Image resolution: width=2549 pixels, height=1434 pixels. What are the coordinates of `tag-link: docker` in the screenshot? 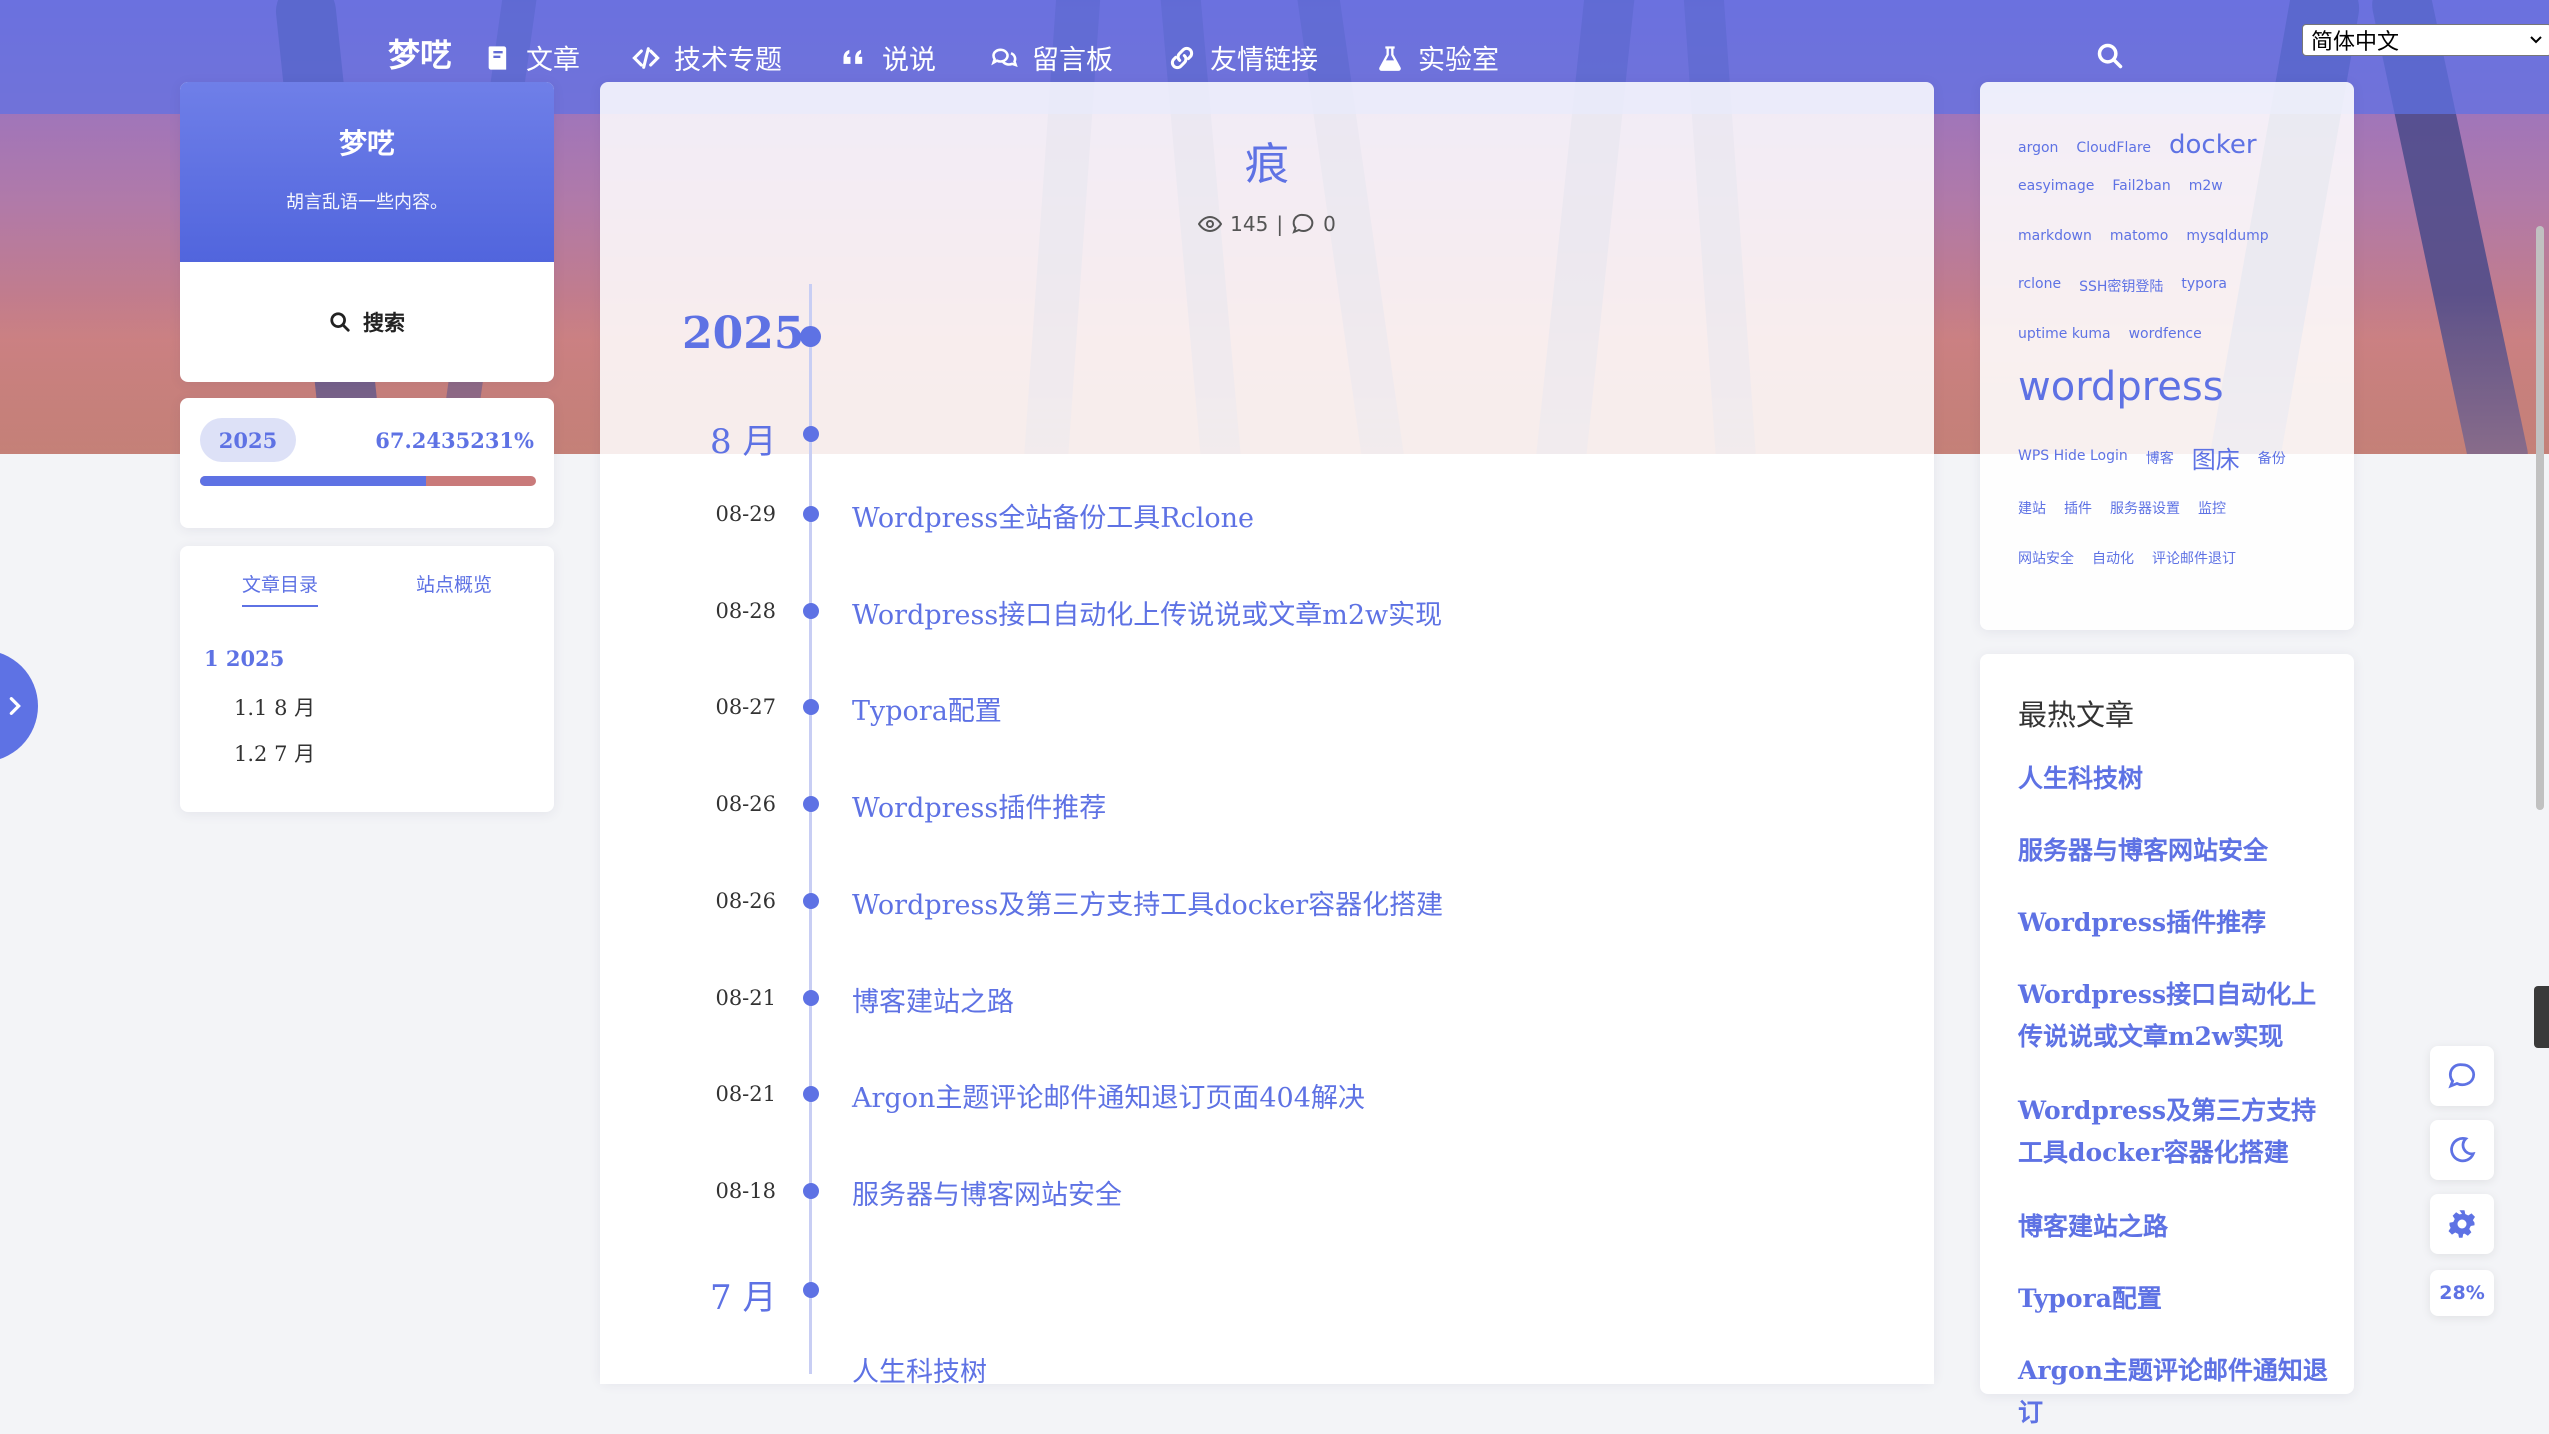 It's located at (2213, 145).